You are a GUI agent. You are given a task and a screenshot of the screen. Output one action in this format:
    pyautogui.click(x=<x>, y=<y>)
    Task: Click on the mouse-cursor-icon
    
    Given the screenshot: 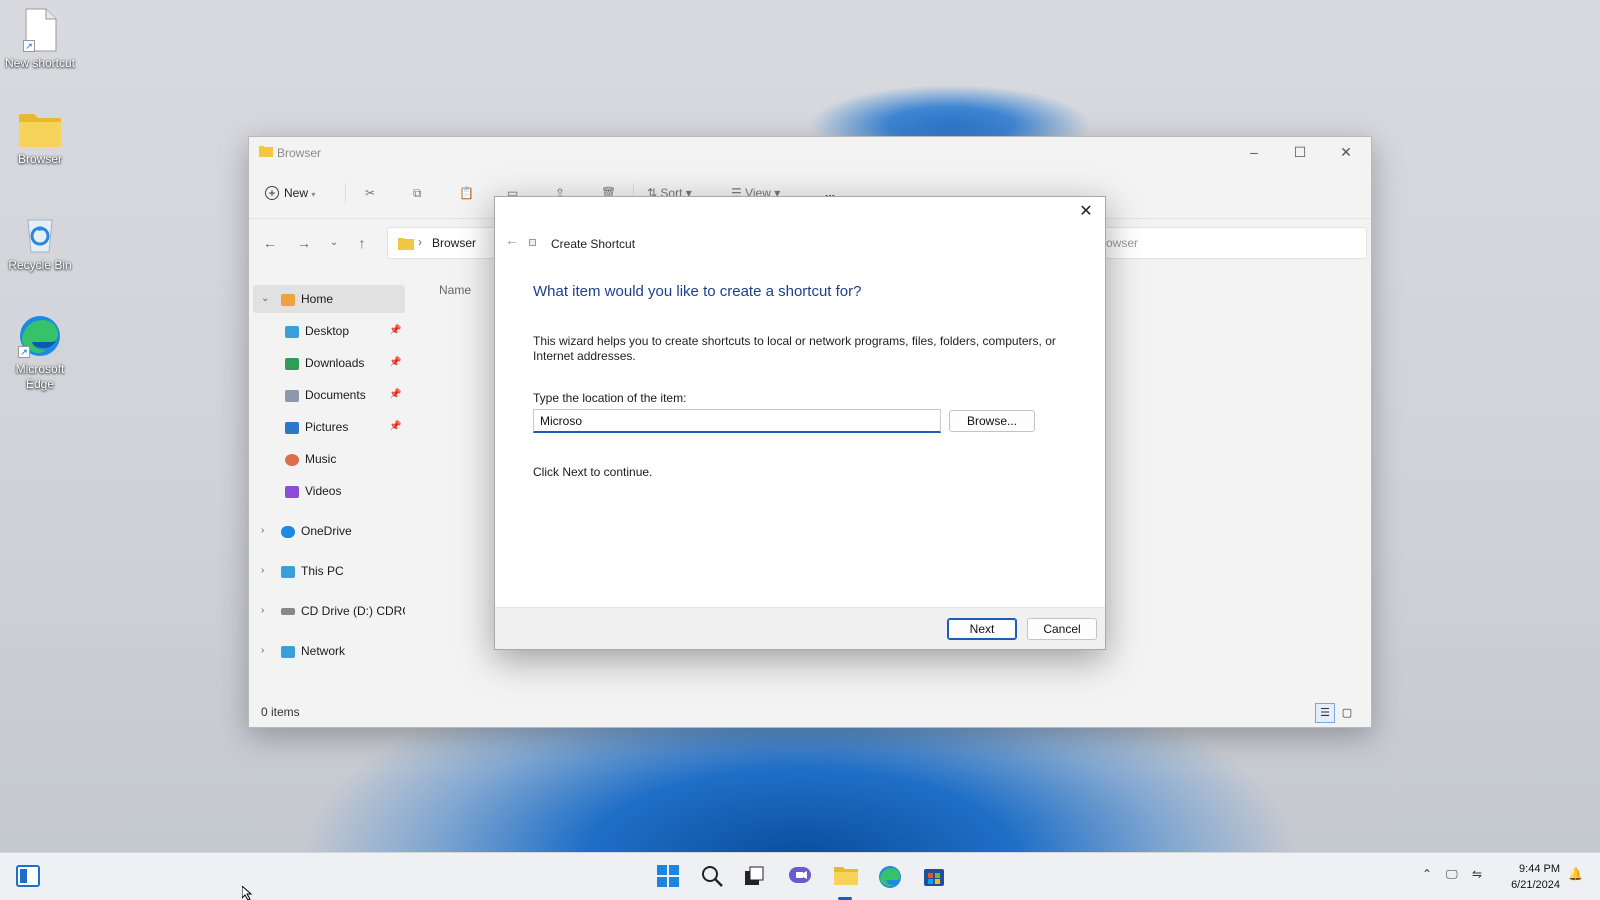 What is the action you would take?
    pyautogui.click(x=247, y=892)
    